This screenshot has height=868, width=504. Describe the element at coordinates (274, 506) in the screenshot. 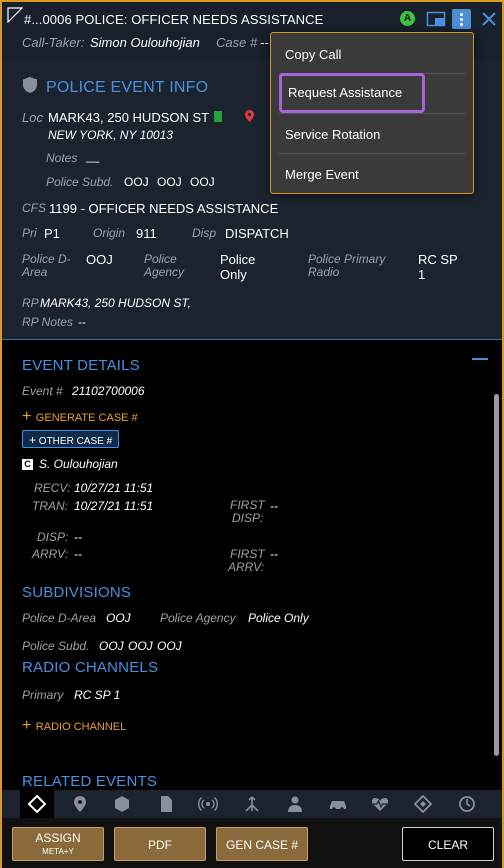

I see `first-disp-value: --` at that location.